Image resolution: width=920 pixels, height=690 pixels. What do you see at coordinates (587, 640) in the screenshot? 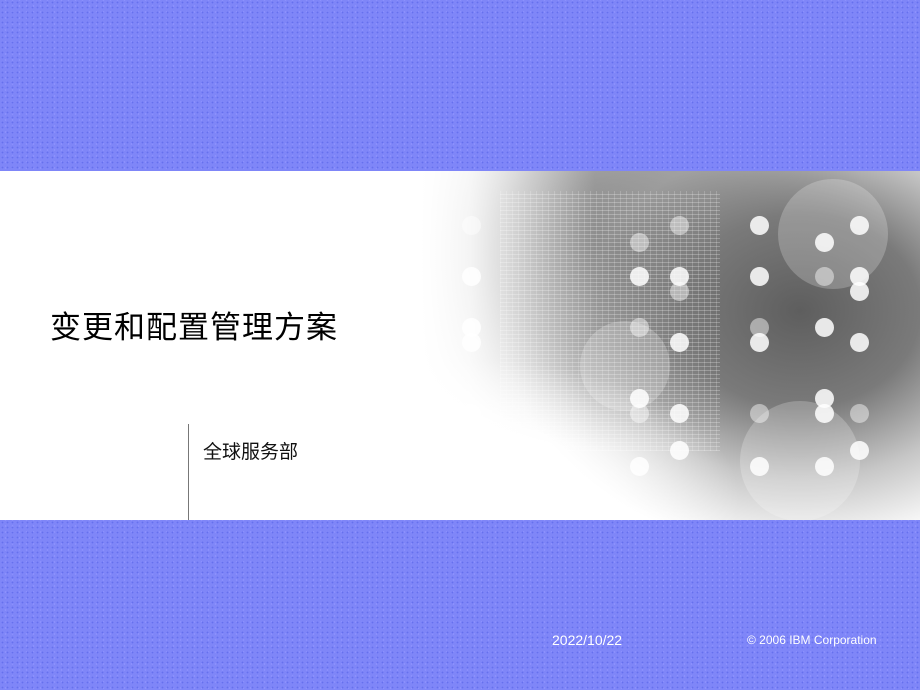
I see `footer-date: 2022/10/22` at bounding box center [587, 640].